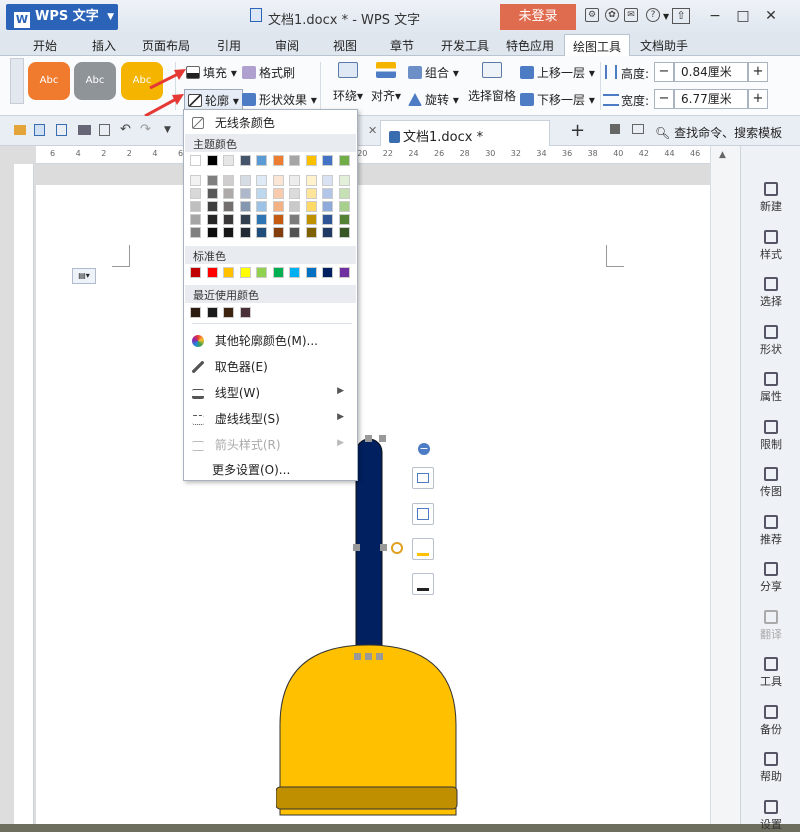 The width and height of the screenshot is (800, 832). I want to click on collapse-icon: −, so click(424, 449).